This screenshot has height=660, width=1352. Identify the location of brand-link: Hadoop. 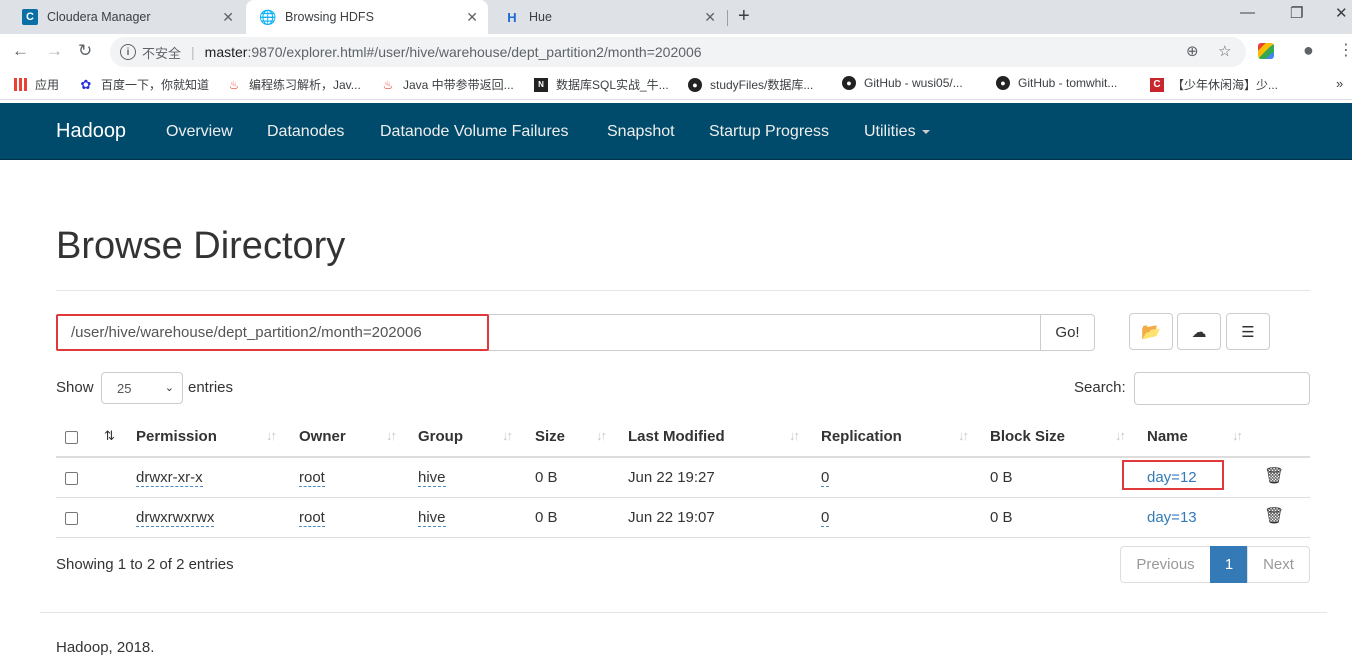
(91, 131).